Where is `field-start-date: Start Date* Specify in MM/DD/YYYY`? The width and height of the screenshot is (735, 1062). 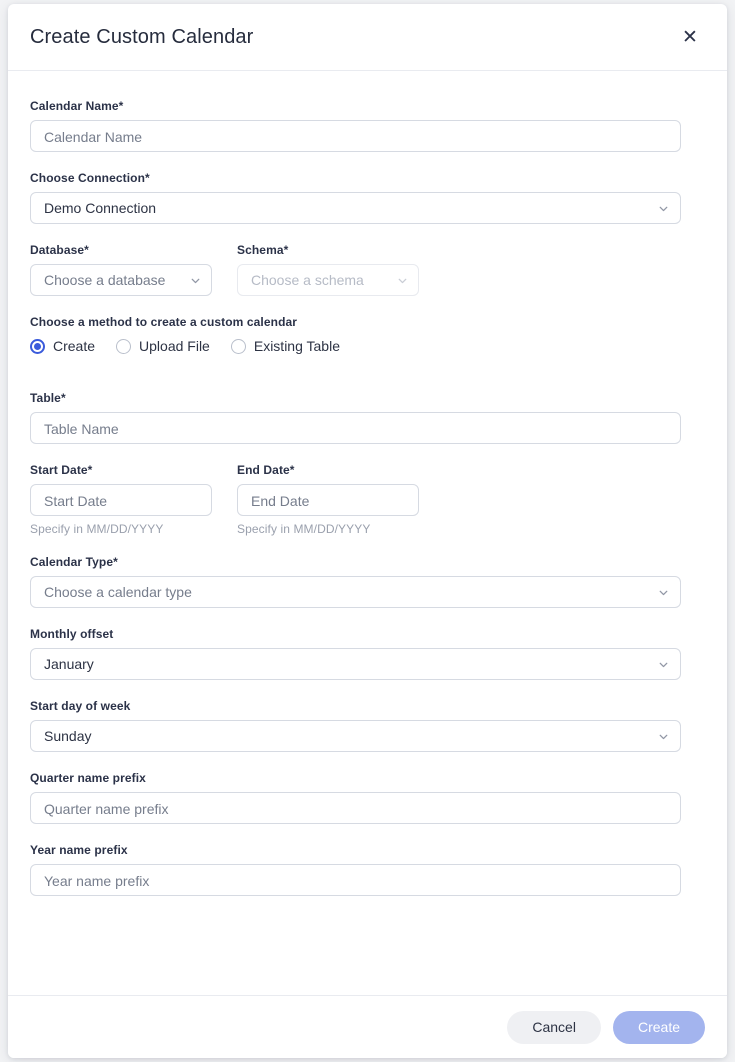 field-start-date: Start Date* Specify in MM/DD/YYYY is located at coordinates (121, 499).